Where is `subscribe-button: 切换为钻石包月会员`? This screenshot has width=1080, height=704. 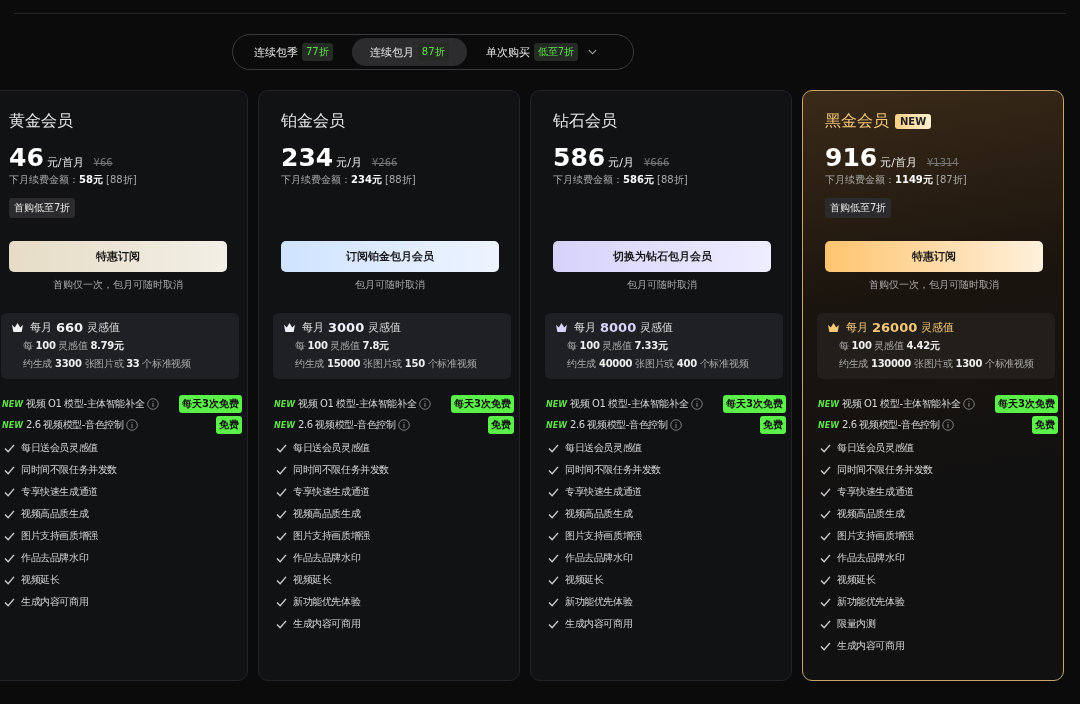 subscribe-button: 切换为钻石包月会员 is located at coordinates (662, 256).